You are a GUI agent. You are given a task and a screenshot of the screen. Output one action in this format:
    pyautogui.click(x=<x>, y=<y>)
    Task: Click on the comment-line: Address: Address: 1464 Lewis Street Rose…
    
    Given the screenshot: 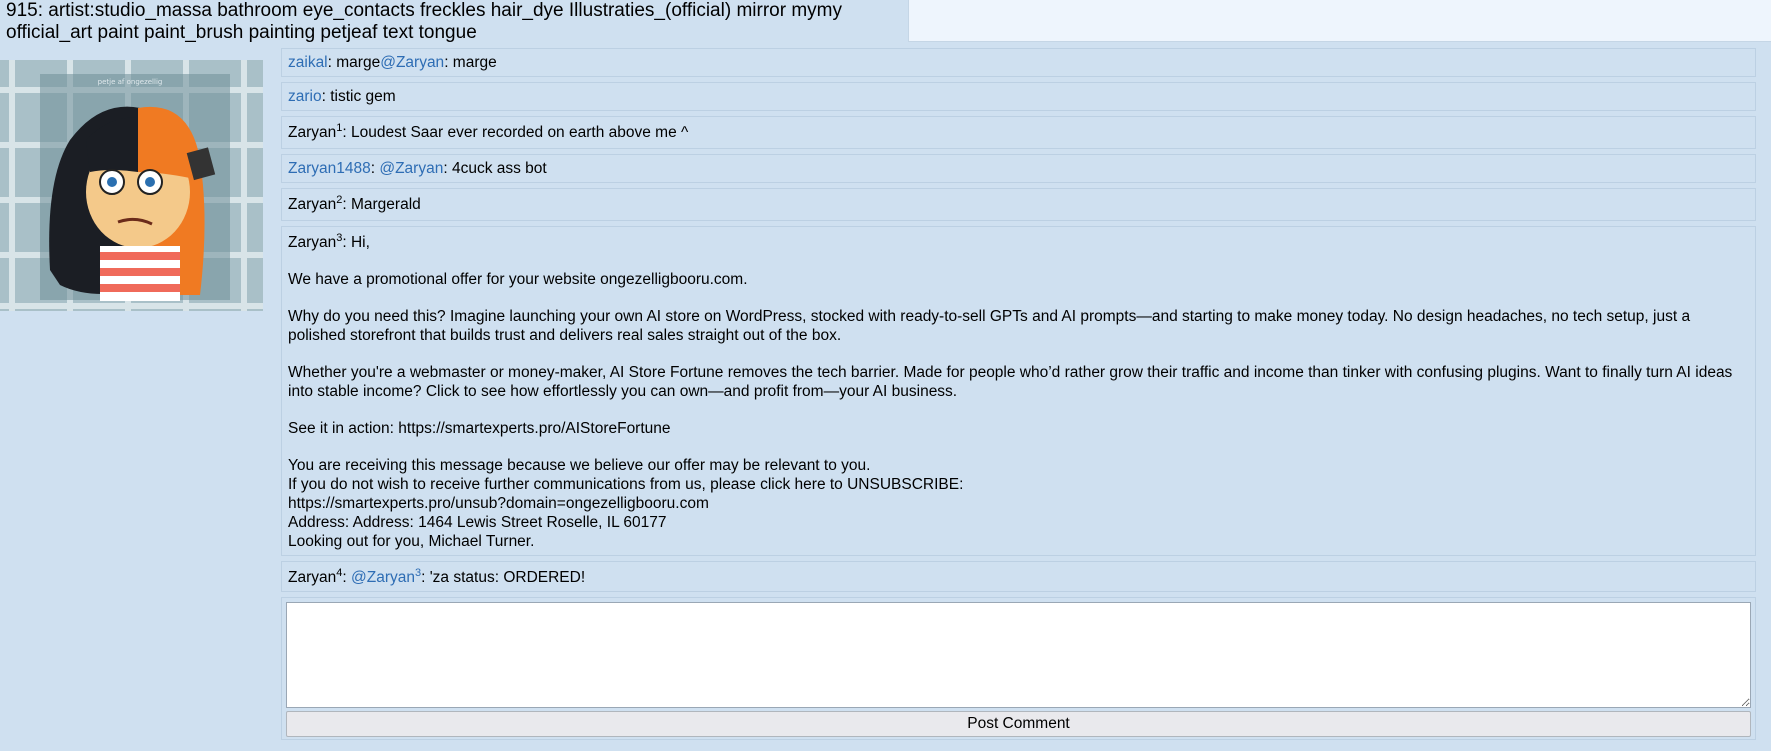 What is the action you would take?
    pyautogui.click(x=477, y=522)
    